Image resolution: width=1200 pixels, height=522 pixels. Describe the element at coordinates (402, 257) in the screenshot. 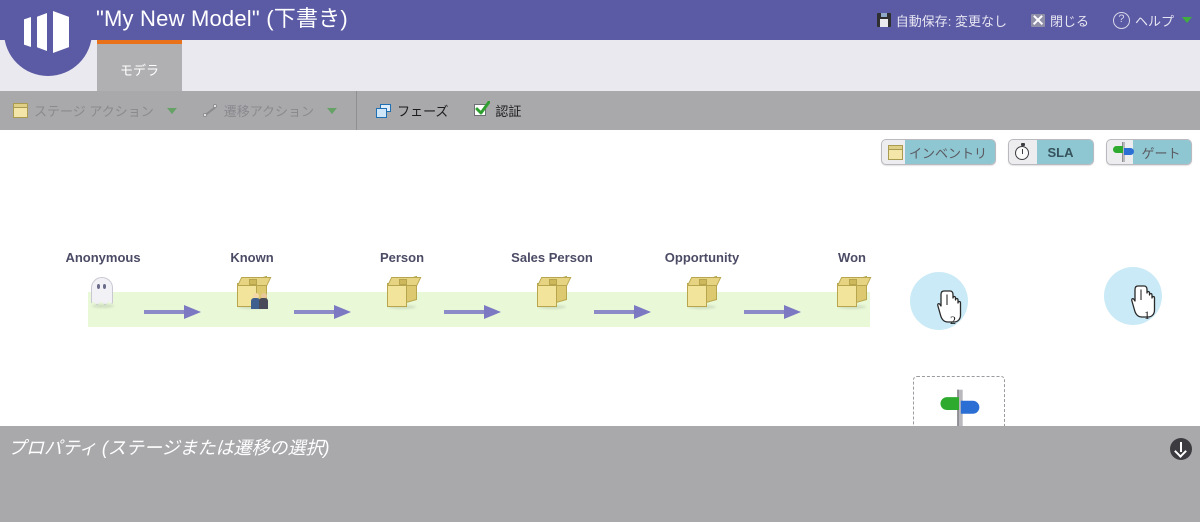

I see `stage-label: Person` at that location.